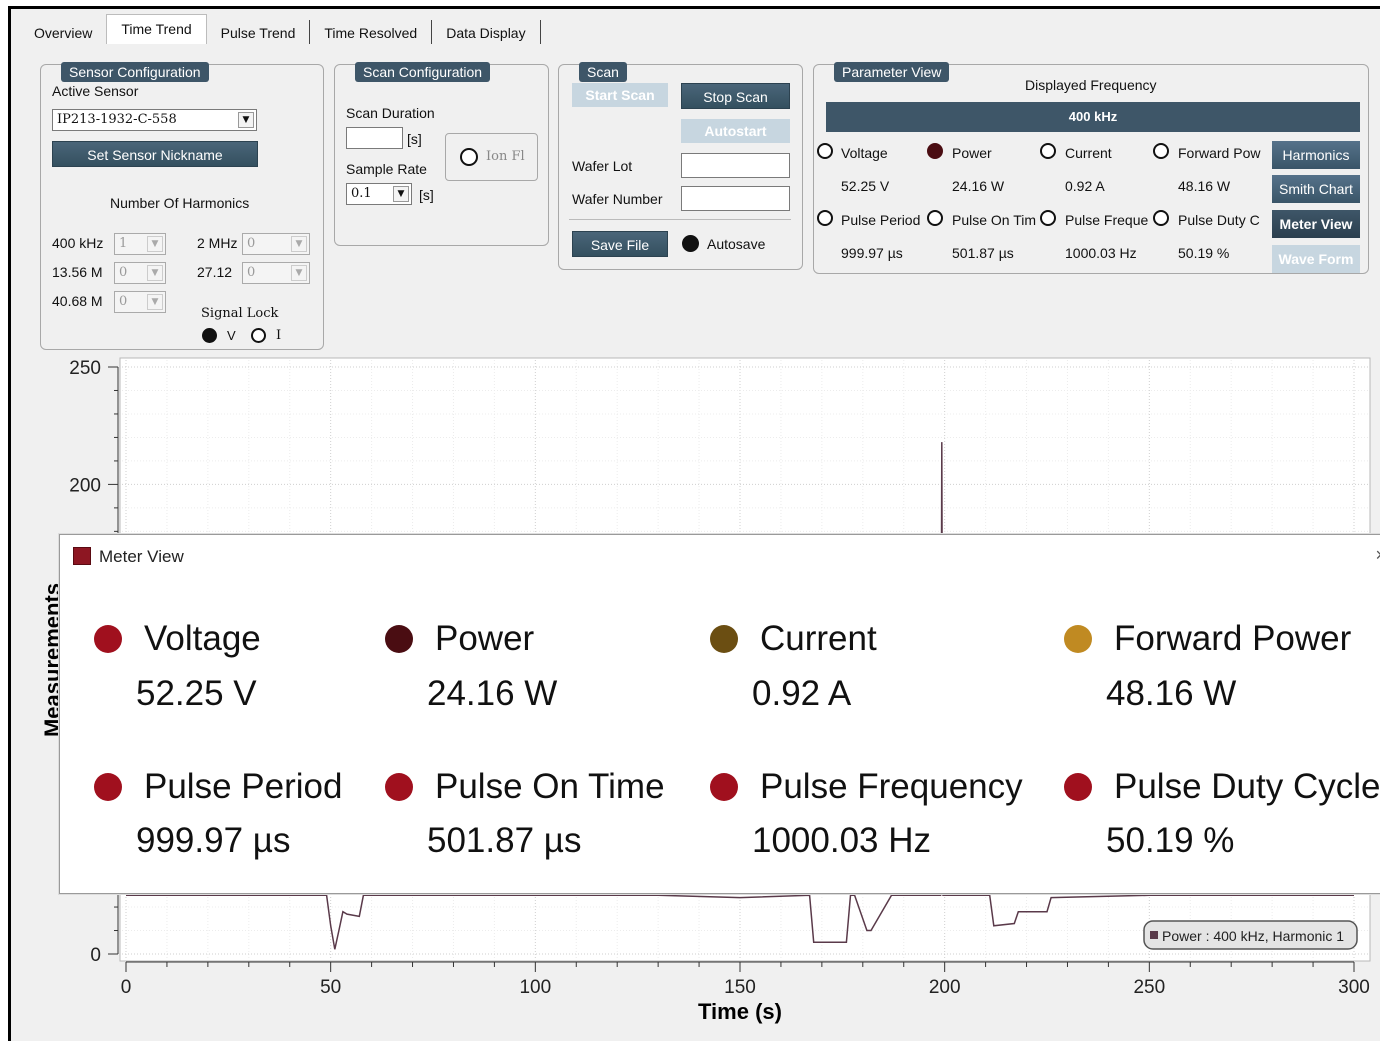 This screenshot has width=1380, height=1041. What do you see at coordinates (1247, 786) in the screenshot?
I see `meter-item-name: Pulse Duty Cycle` at bounding box center [1247, 786].